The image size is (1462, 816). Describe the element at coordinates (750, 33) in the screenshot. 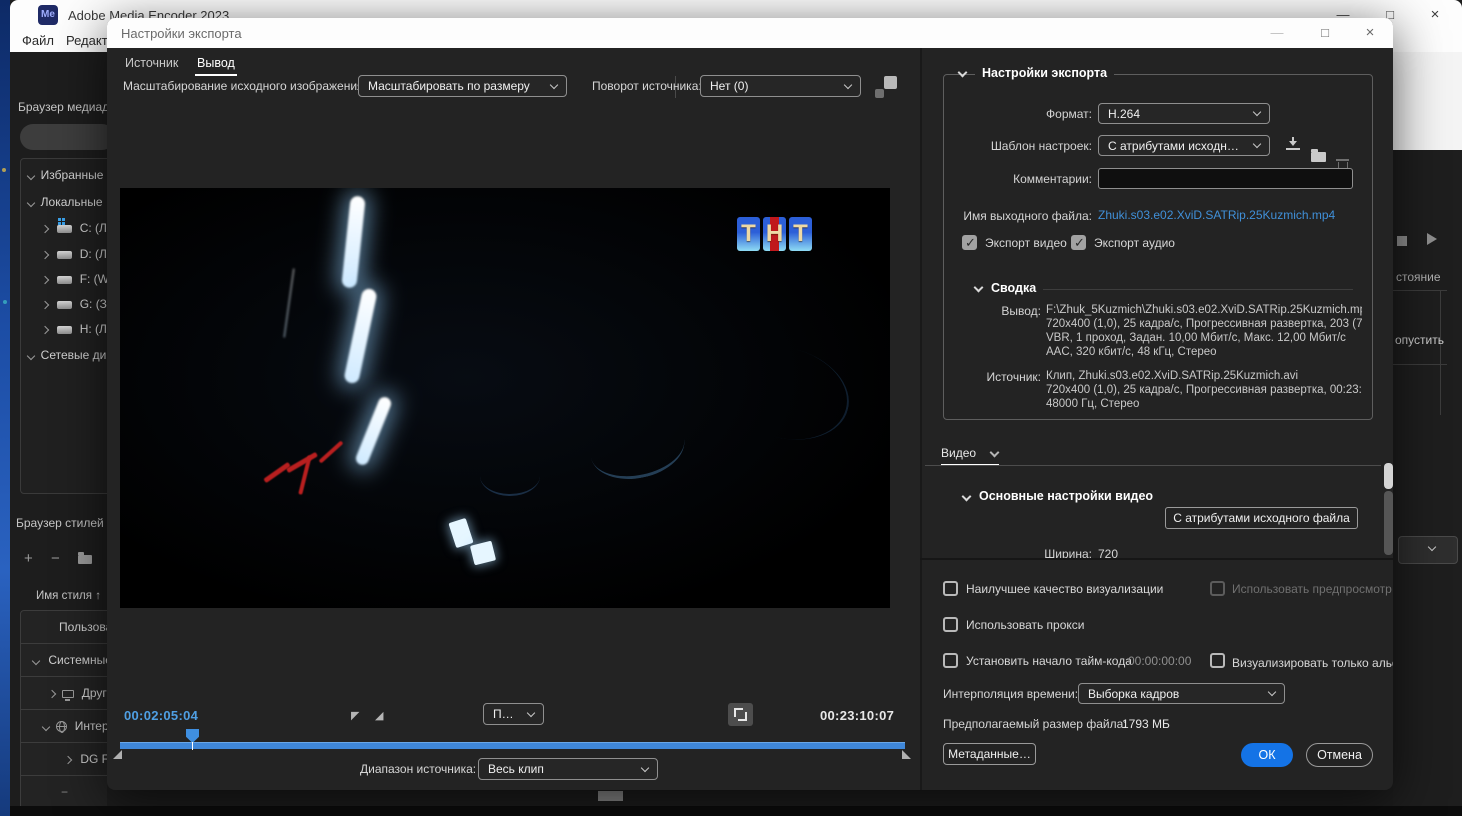

I see `dialog-titlebar: Настройки экспорта — □ ×` at that location.